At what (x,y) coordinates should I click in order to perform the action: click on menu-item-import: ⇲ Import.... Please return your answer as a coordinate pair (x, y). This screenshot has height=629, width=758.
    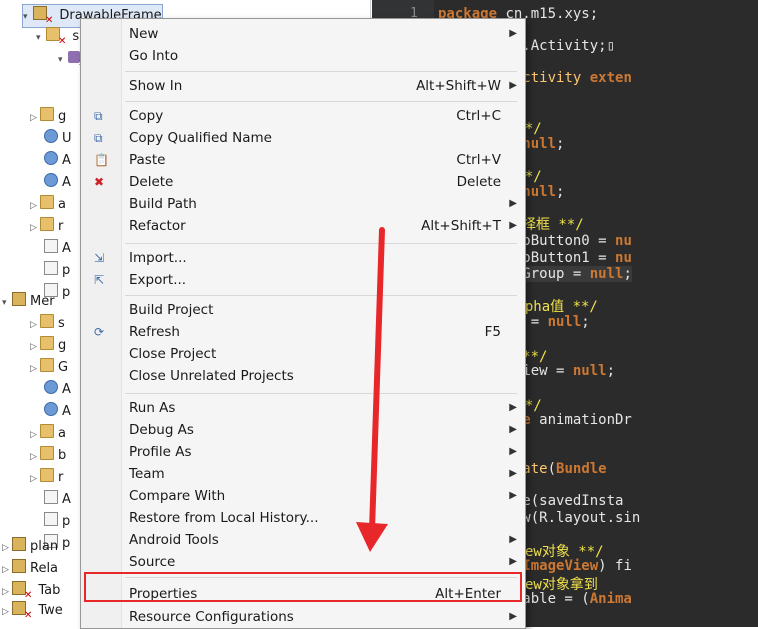
    Looking at the image, I should click on (302, 258).